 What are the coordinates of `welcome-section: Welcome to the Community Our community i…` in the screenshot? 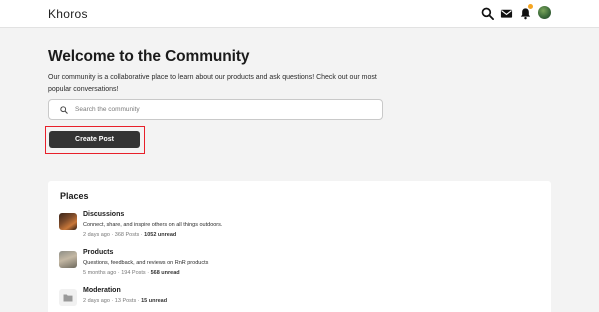 It's located at (220, 72).